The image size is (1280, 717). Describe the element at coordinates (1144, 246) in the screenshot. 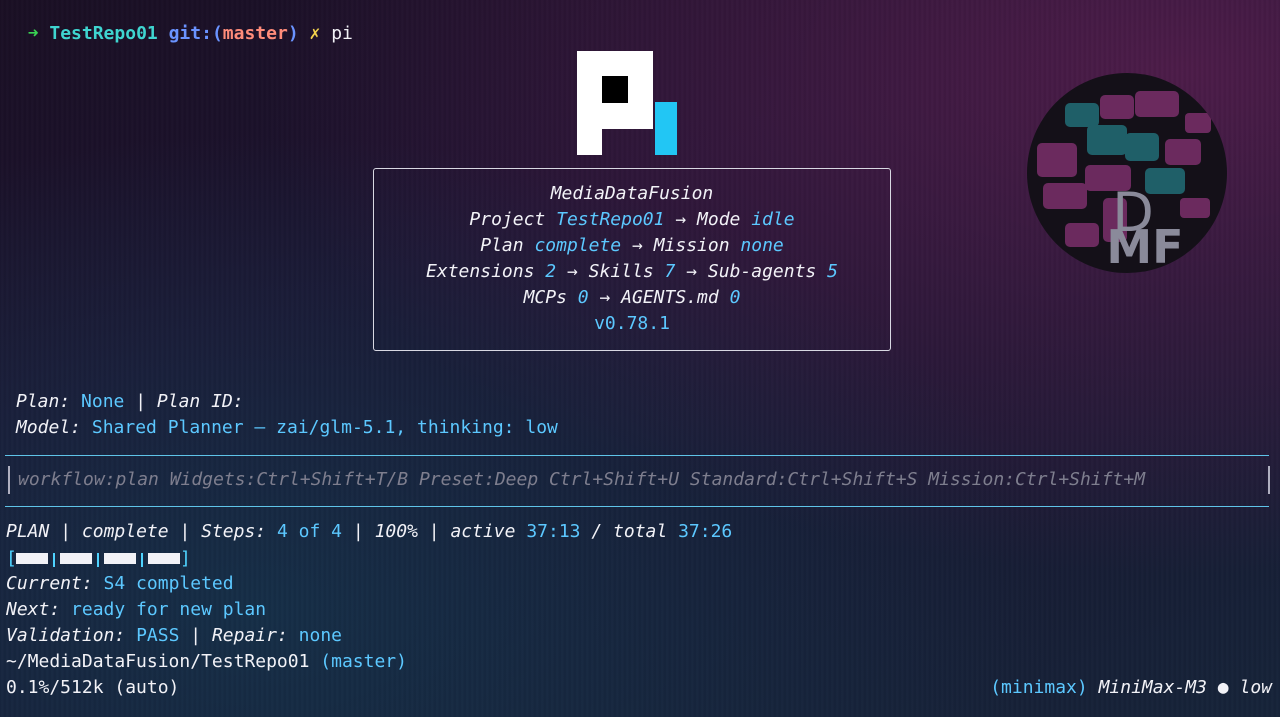

I see `badge-letters-mf: MF` at that location.